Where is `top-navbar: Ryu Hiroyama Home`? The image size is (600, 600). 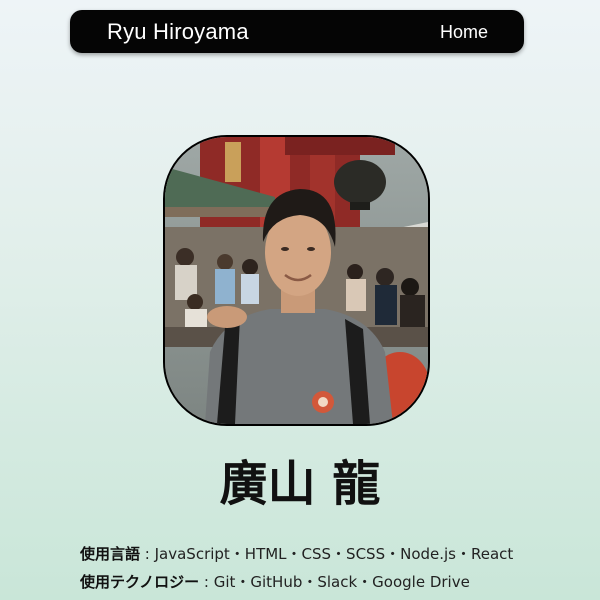
top-navbar: Ryu Hiroyama Home is located at coordinates (297, 31).